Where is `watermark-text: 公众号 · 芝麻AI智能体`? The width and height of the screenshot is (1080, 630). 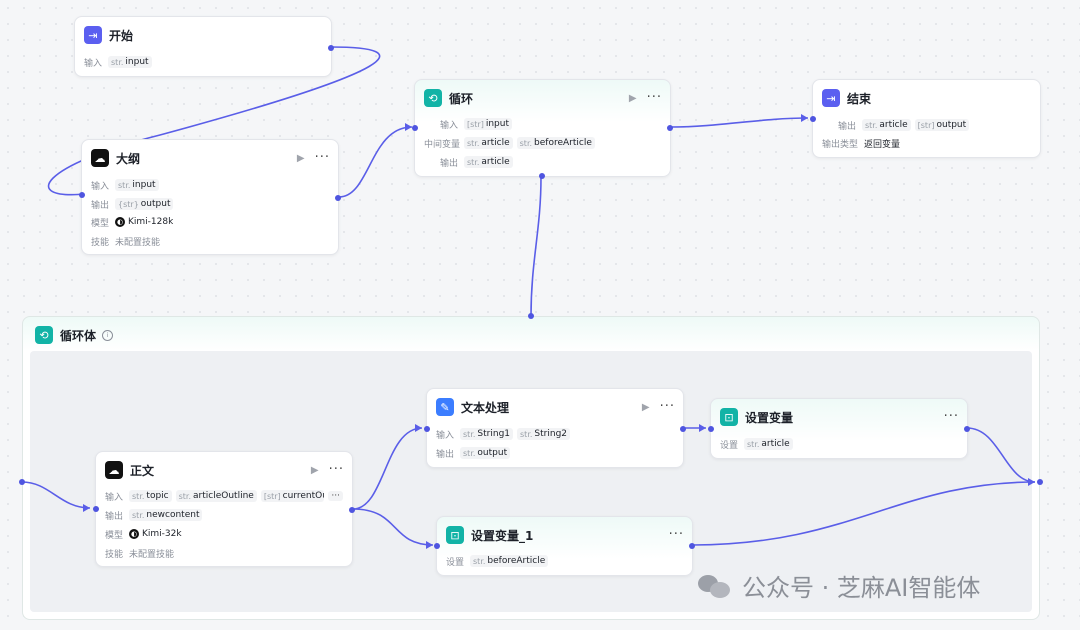
watermark-text: 公众号 · 芝麻AI智能体 is located at coordinates (861, 588).